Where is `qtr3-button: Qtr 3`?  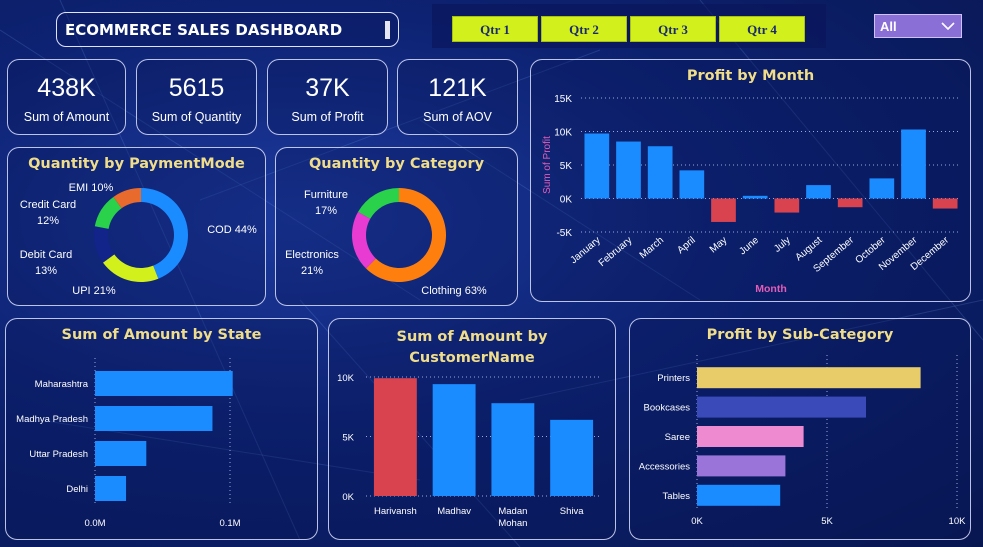
qtr3-button: Qtr 3 is located at coordinates (673, 29).